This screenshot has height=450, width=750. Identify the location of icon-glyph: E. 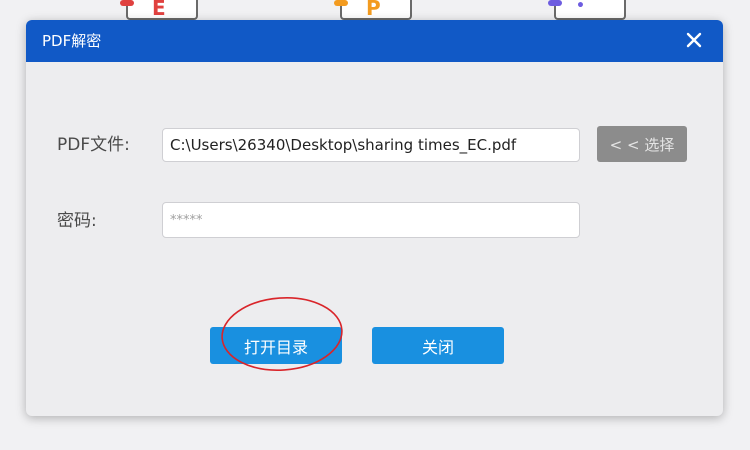
(159, 10).